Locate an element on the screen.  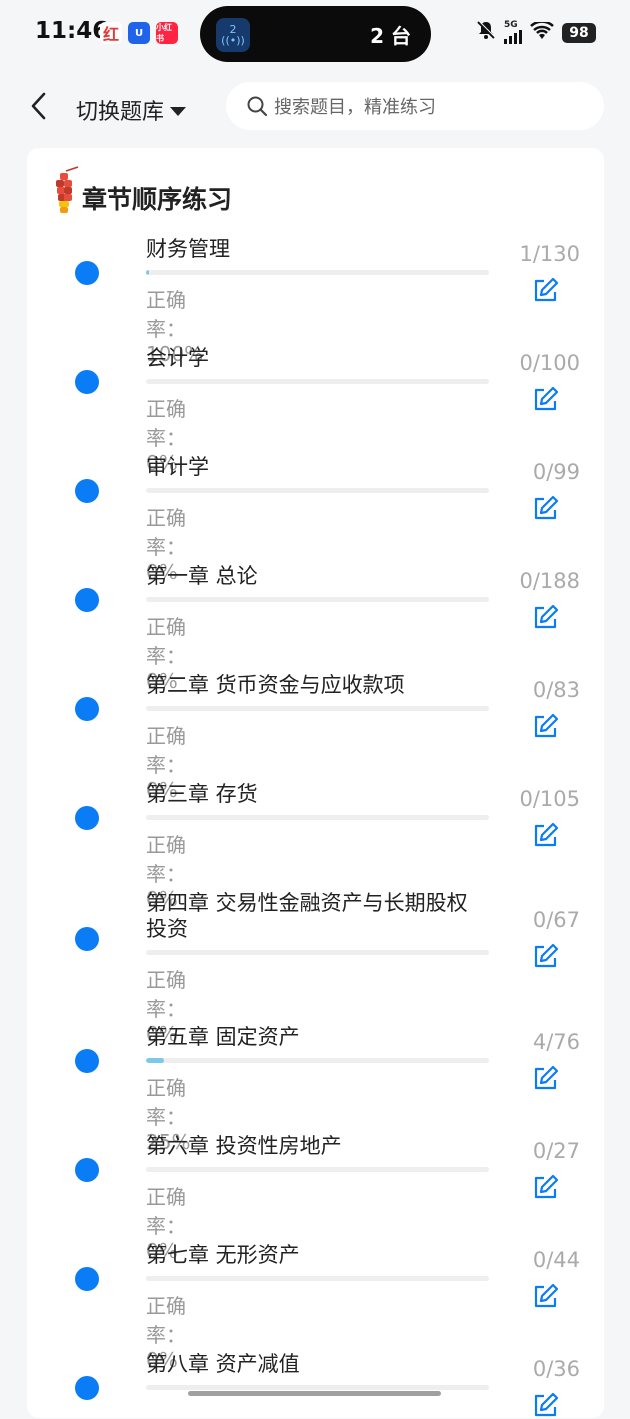
app-badge-icon: 红 is located at coordinates (111, 33).